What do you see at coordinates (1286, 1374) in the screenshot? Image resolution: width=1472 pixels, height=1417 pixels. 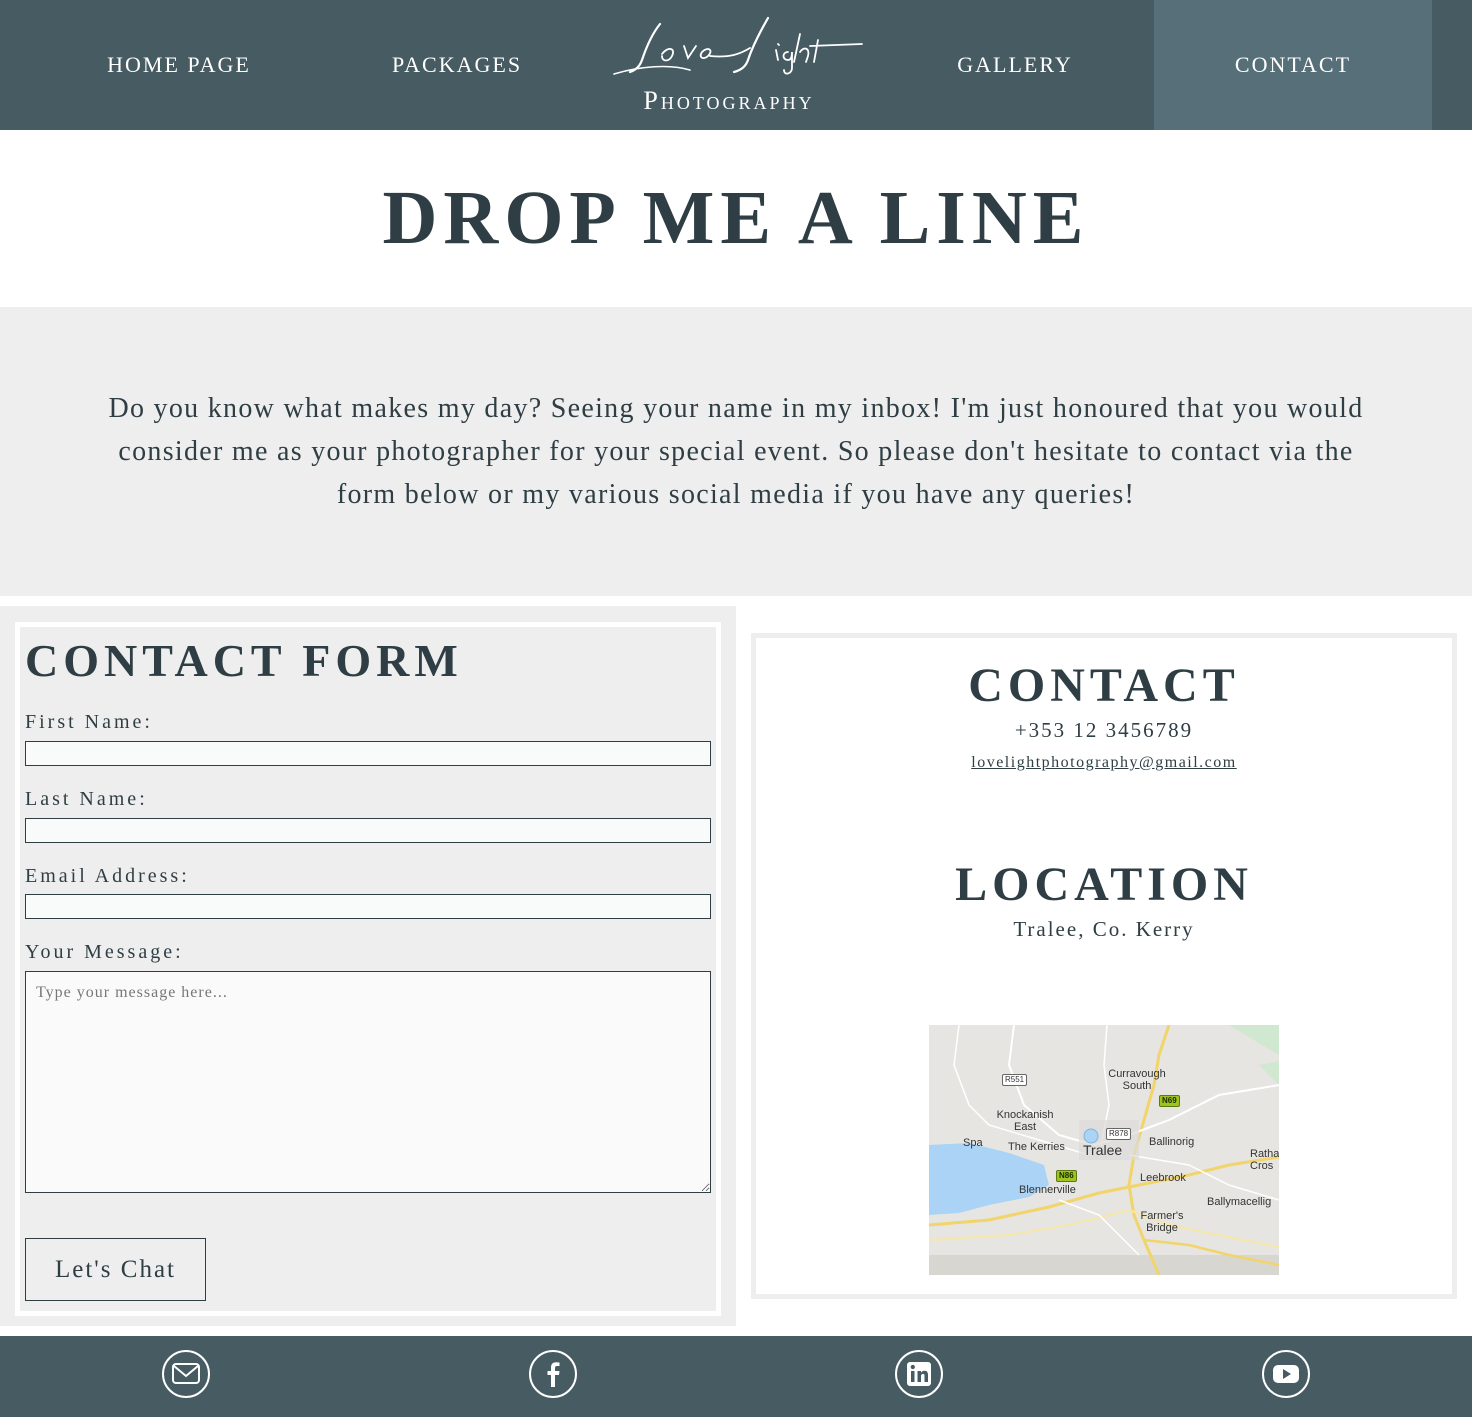 I see `youtube-icon` at bounding box center [1286, 1374].